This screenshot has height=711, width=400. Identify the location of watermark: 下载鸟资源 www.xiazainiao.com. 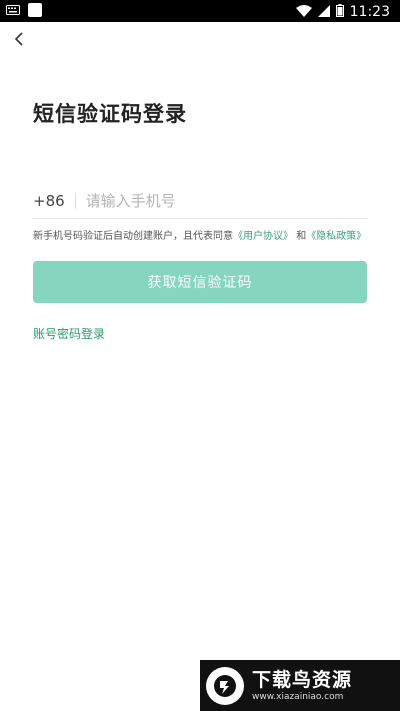
(300, 685).